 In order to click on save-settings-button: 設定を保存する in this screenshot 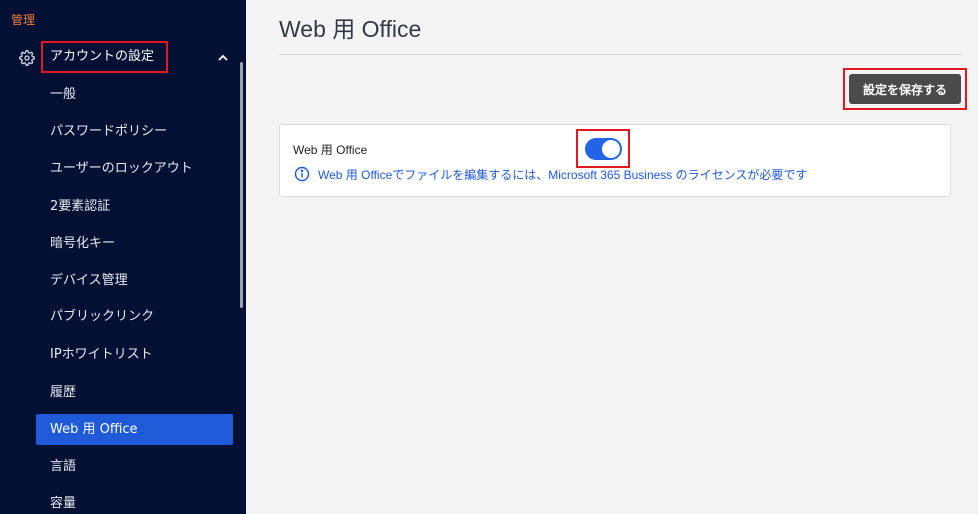, I will do `click(905, 89)`.